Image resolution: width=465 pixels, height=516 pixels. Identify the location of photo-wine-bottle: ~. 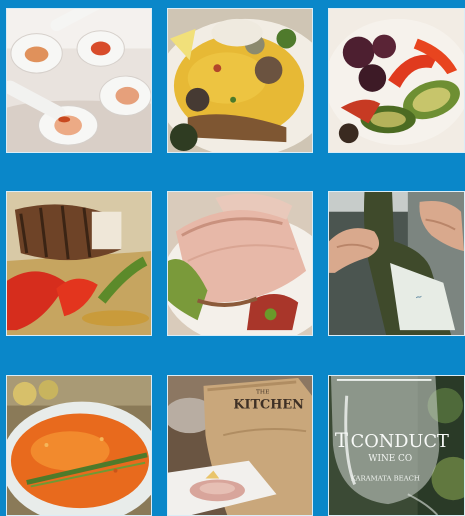
(396, 263).